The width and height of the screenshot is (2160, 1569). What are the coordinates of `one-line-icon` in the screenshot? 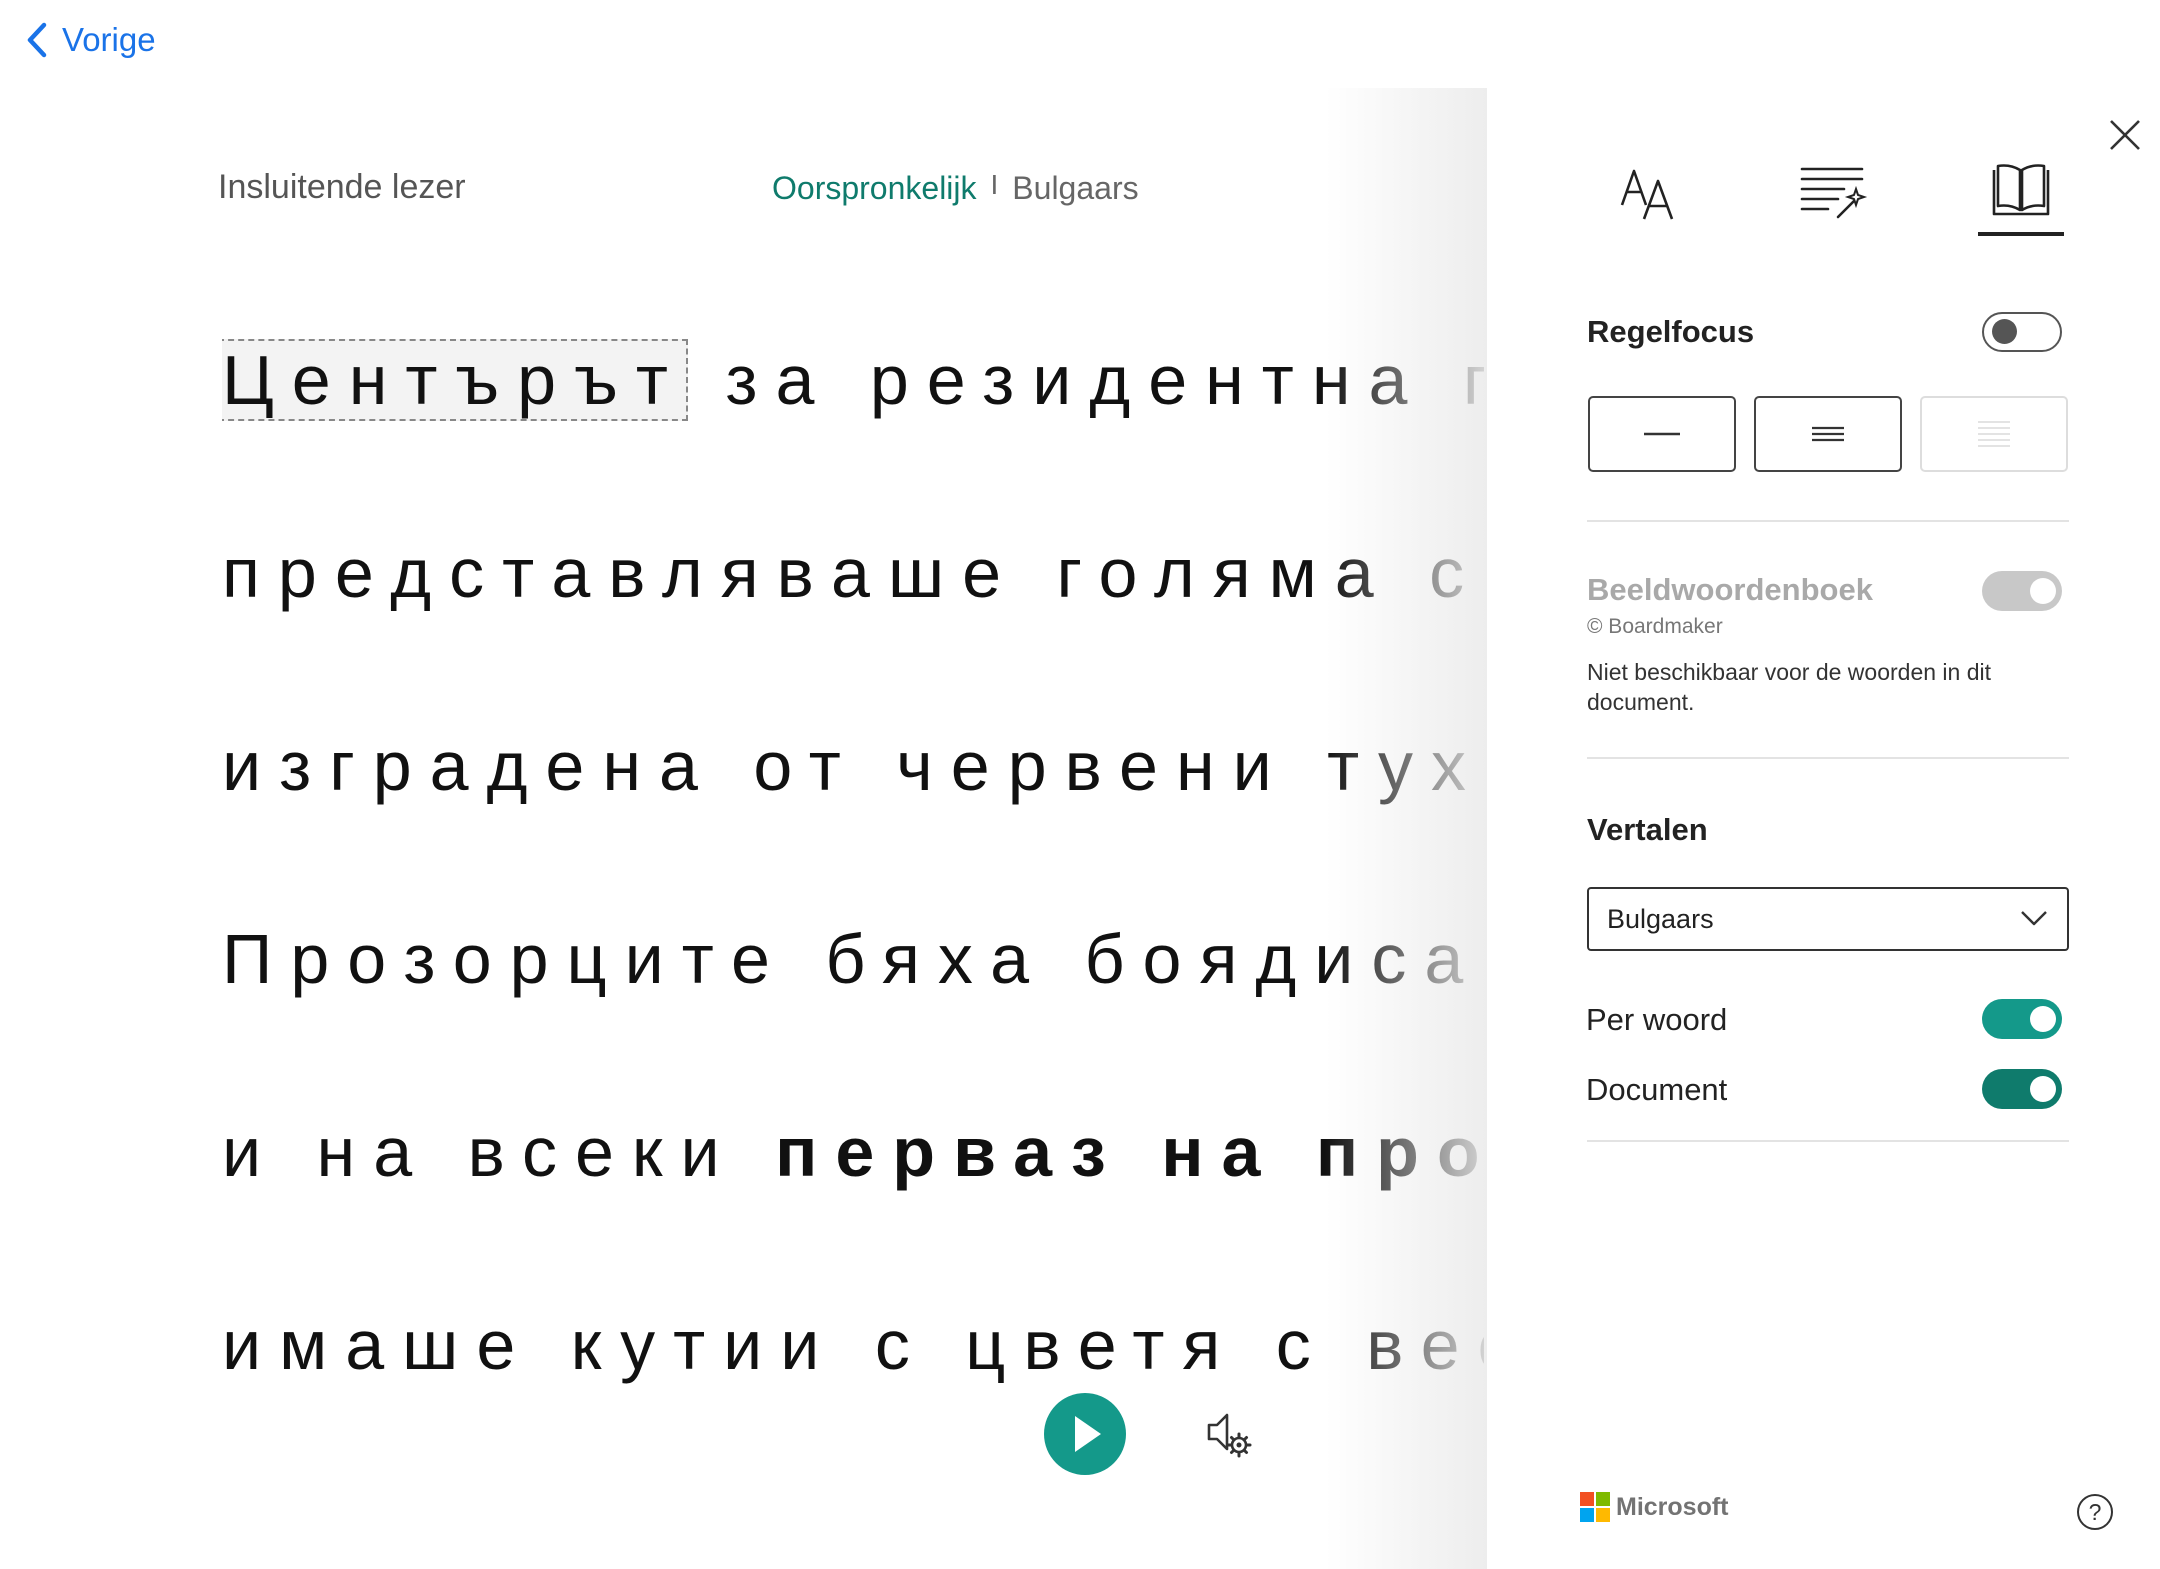 It's located at (1662, 434).